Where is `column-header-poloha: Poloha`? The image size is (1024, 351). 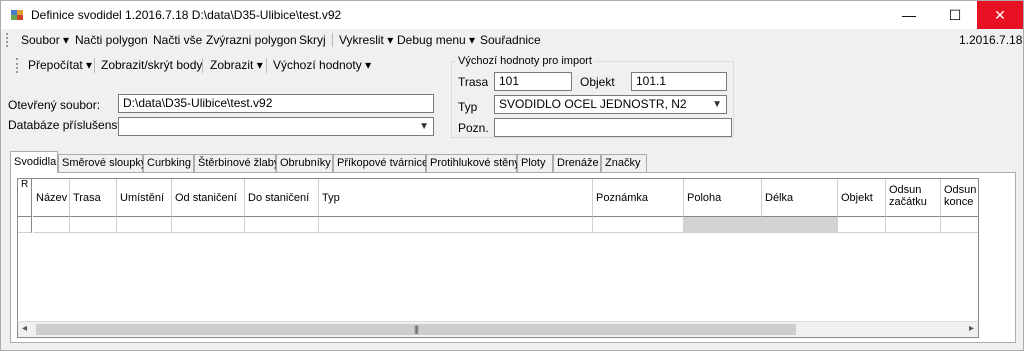
column-header-poloha: Poloha is located at coordinates (723, 198).